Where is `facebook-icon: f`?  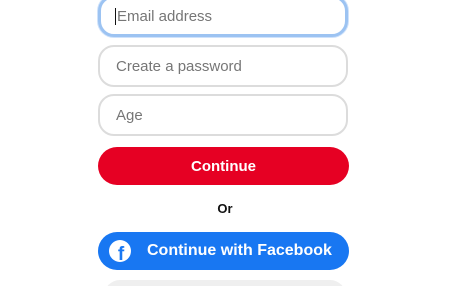 facebook-icon: f is located at coordinates (120, 251).